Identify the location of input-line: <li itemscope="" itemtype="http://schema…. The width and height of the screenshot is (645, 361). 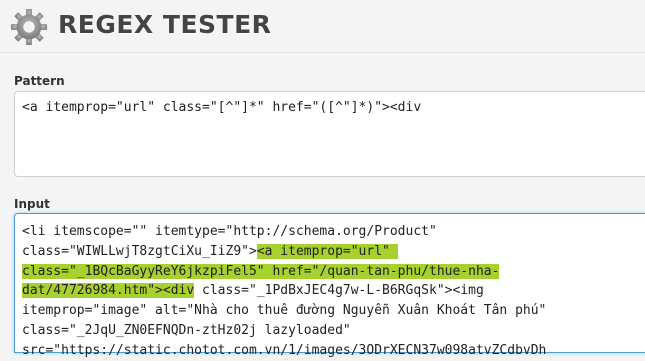
(284, 232).